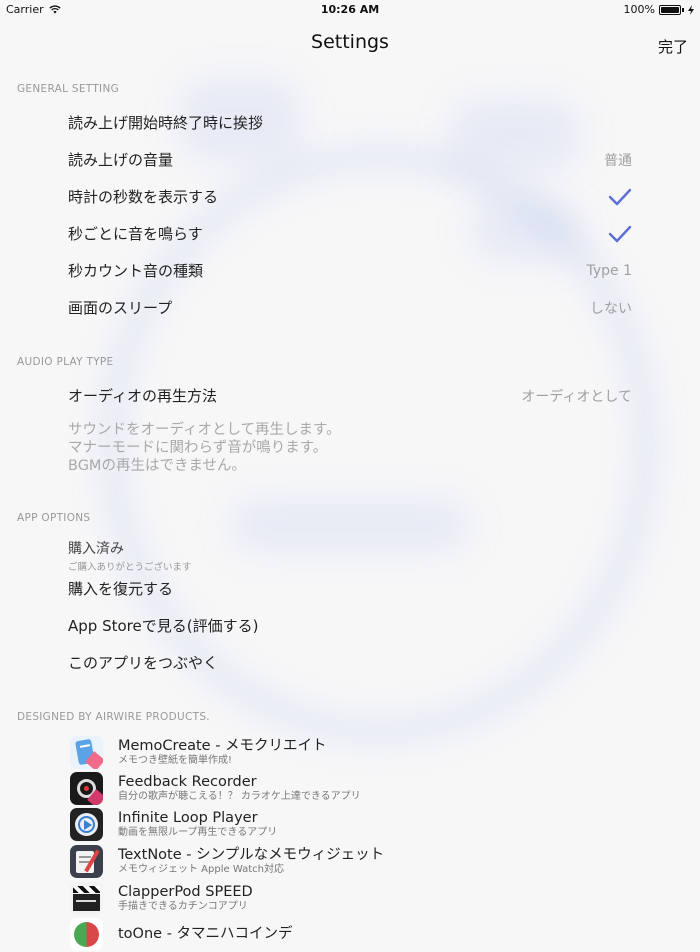 The width and height of the screenshot is (700, 952). What do you see at coordinates (121, 589) in the screenshot?
I see `setting-label: 購入を復元する` at bounding box center [121, 589].